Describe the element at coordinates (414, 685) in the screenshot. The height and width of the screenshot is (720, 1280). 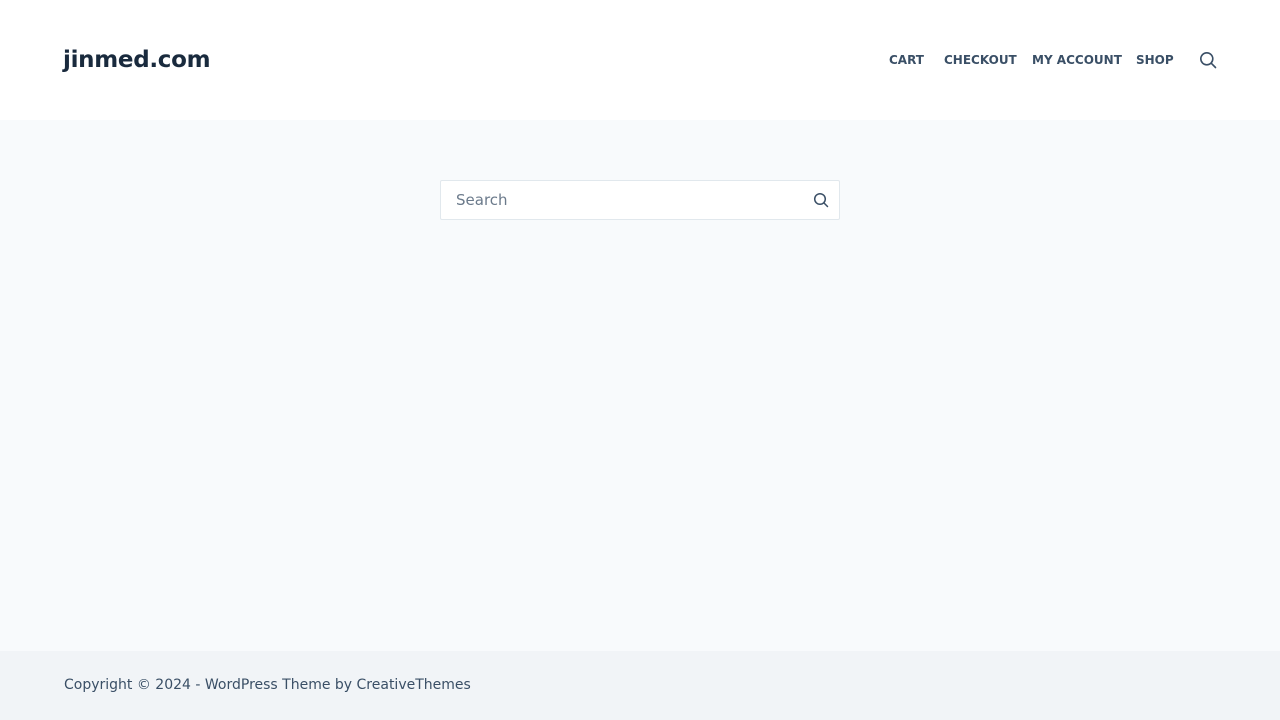
I see `creativethemes-link: CreativeThemes` at that location.